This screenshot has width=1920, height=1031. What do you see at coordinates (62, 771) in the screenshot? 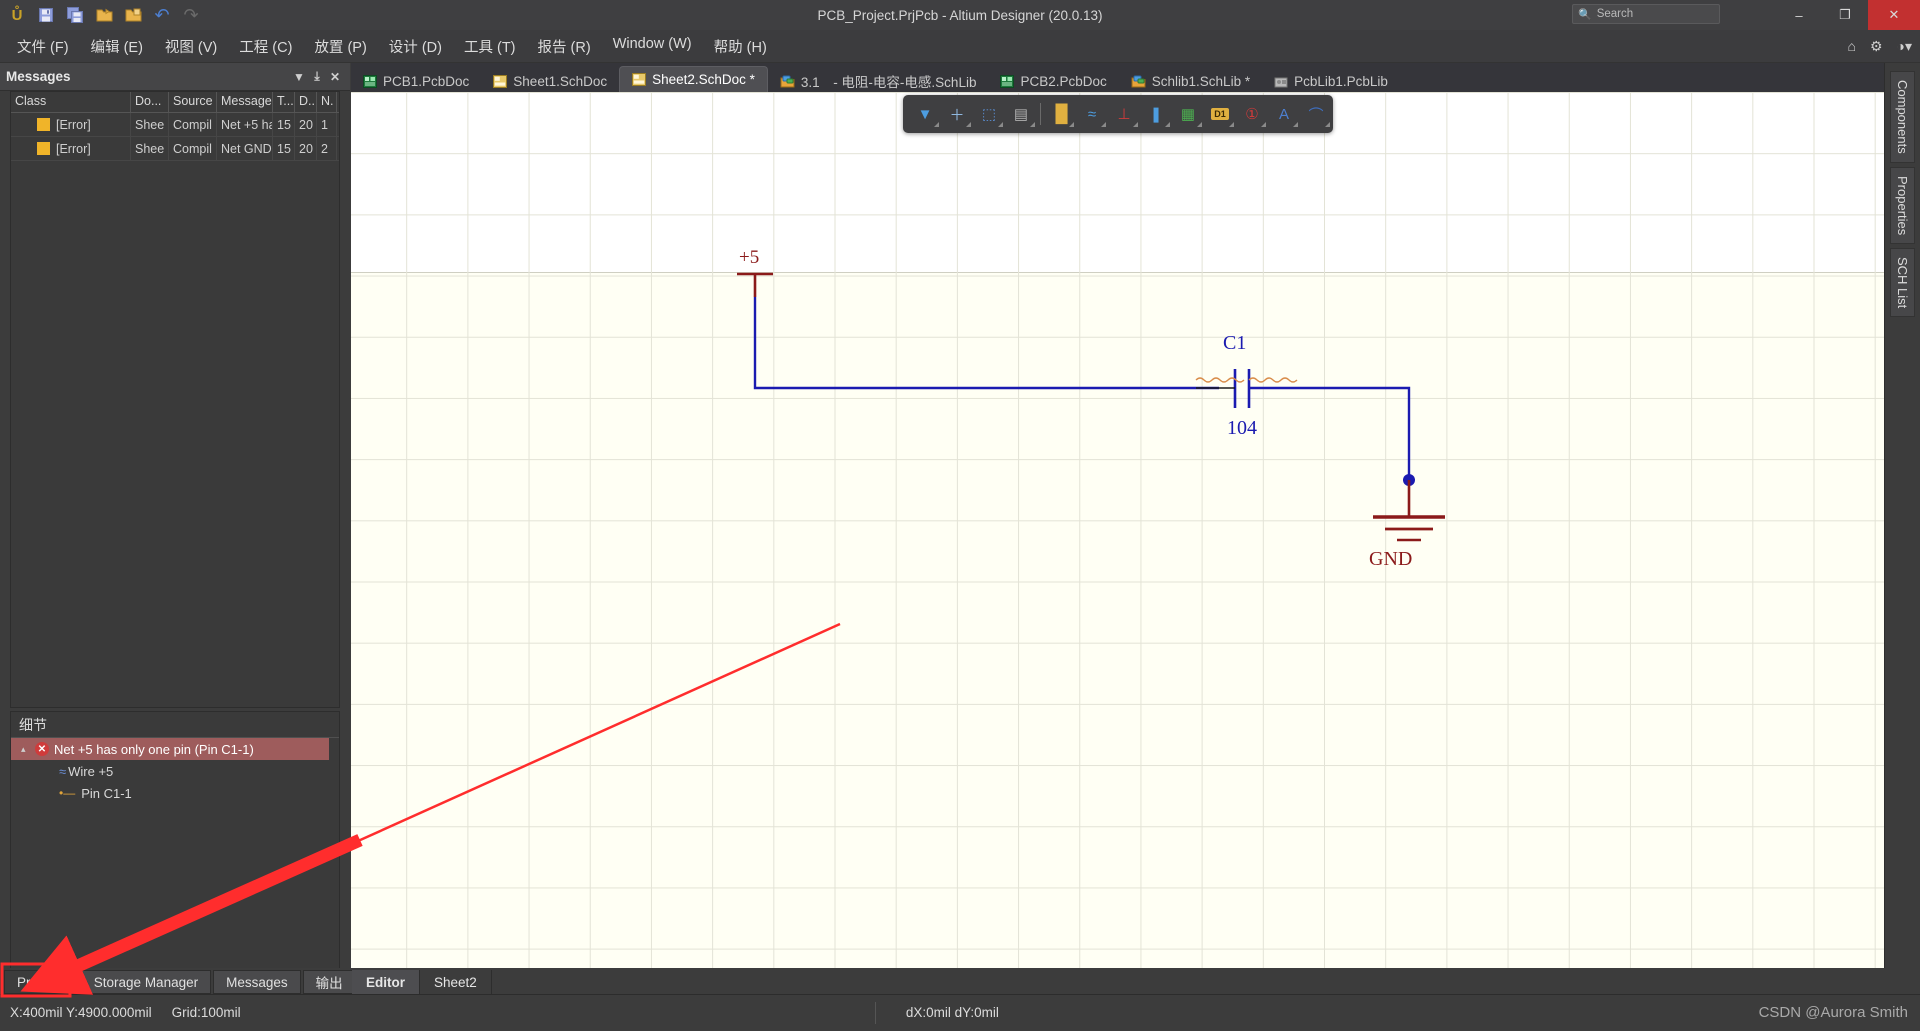
I see `wire-icon: ≈` at bounding box center [62, 771].